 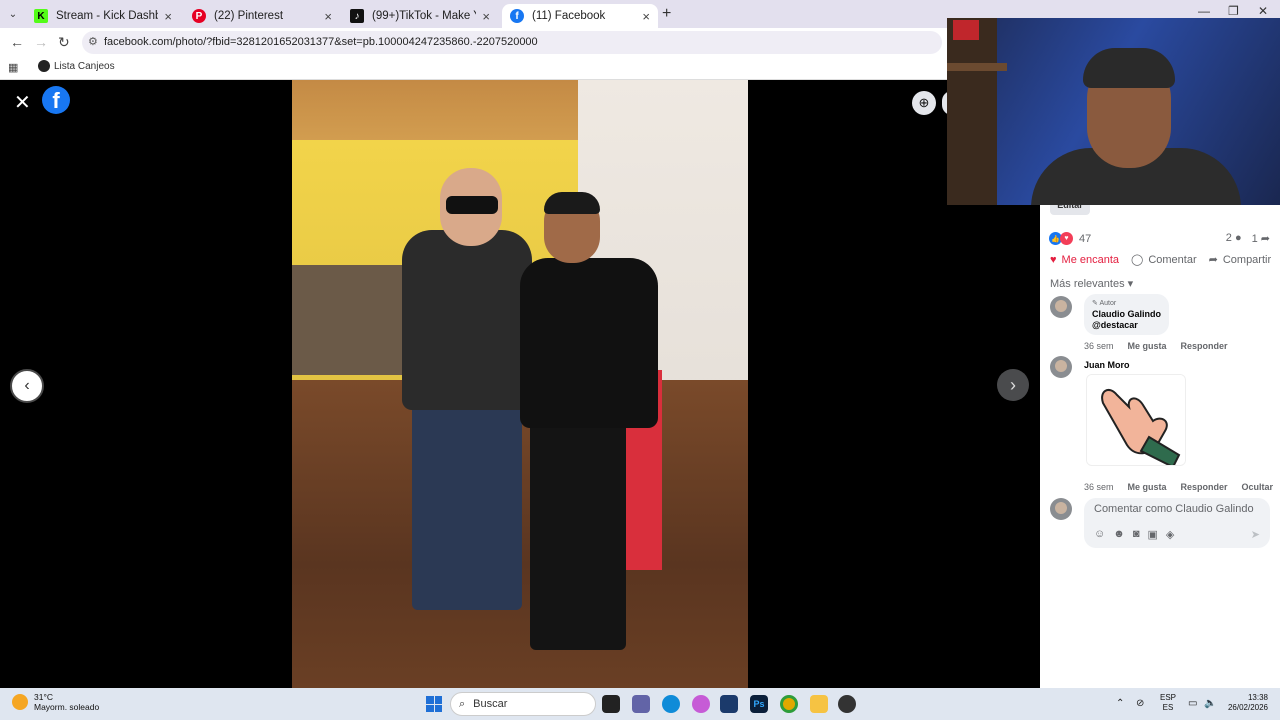 I want to click on send-icon: ➤, so click(x=1255, y=534).